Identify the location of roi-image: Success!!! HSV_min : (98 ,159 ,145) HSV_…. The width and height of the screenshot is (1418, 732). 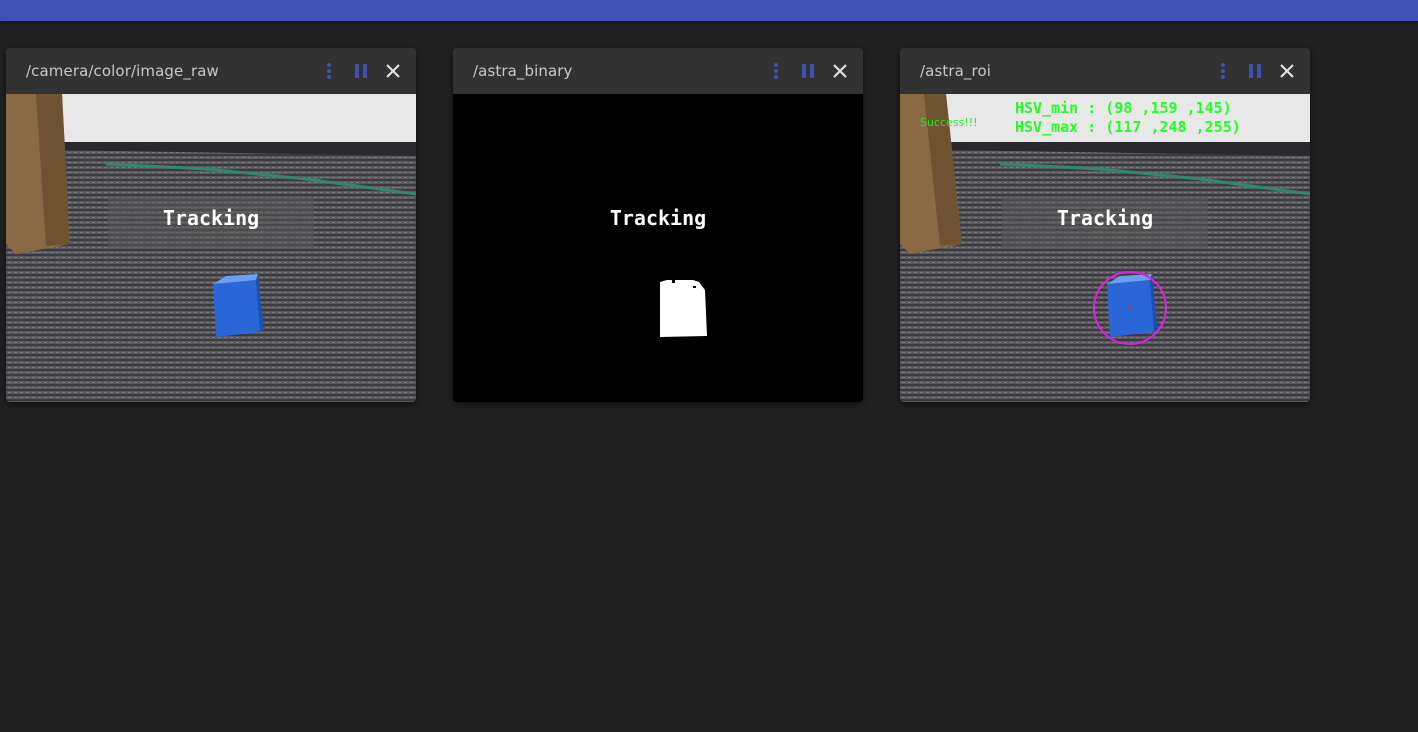
(1105, 248).